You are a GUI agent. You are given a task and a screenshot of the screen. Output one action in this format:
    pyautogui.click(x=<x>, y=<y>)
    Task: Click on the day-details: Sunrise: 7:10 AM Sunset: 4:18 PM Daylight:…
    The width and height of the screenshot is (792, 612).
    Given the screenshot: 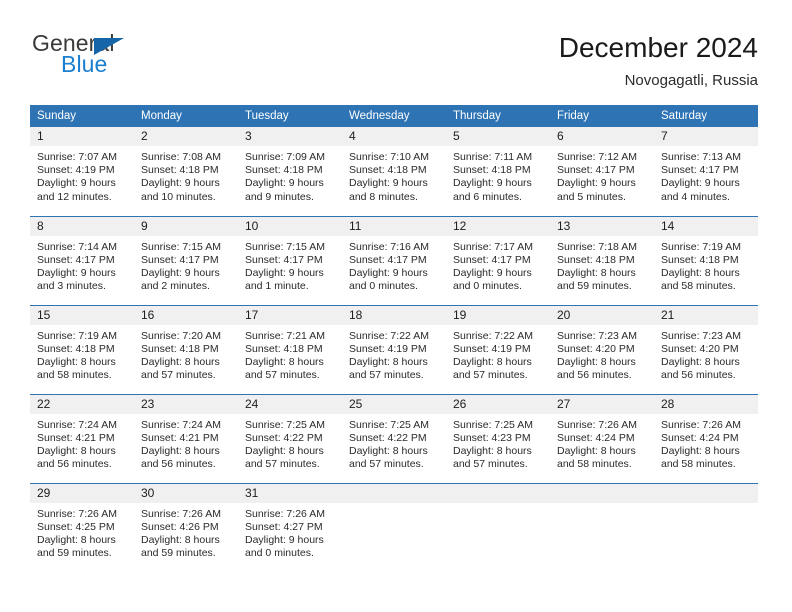 What is the action you would take?
    pyautogui.click(x=394, y=175)
    